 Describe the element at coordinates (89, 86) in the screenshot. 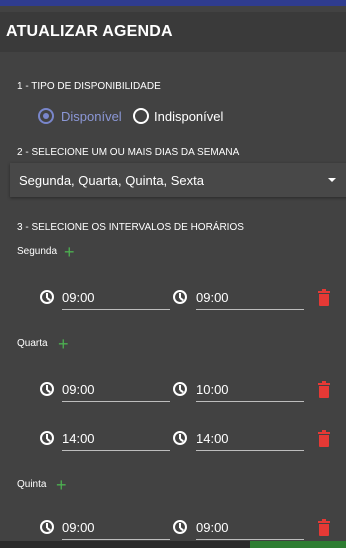

I see `availability-section-label: 1 - TIPO DE DISPONIBILIDADE` at that location.